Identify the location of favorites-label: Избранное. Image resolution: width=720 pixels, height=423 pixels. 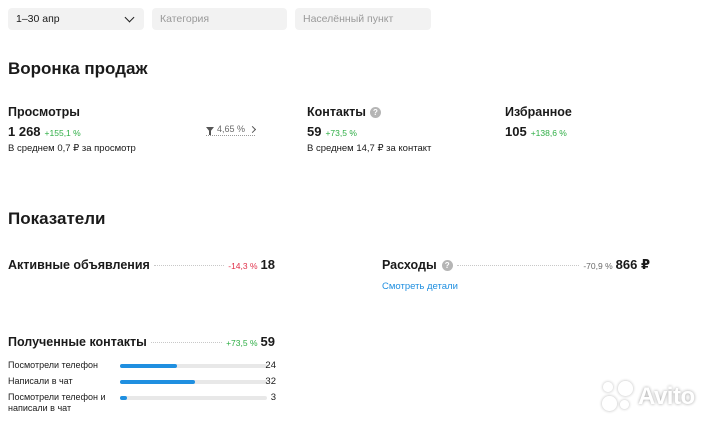
(538, 112).